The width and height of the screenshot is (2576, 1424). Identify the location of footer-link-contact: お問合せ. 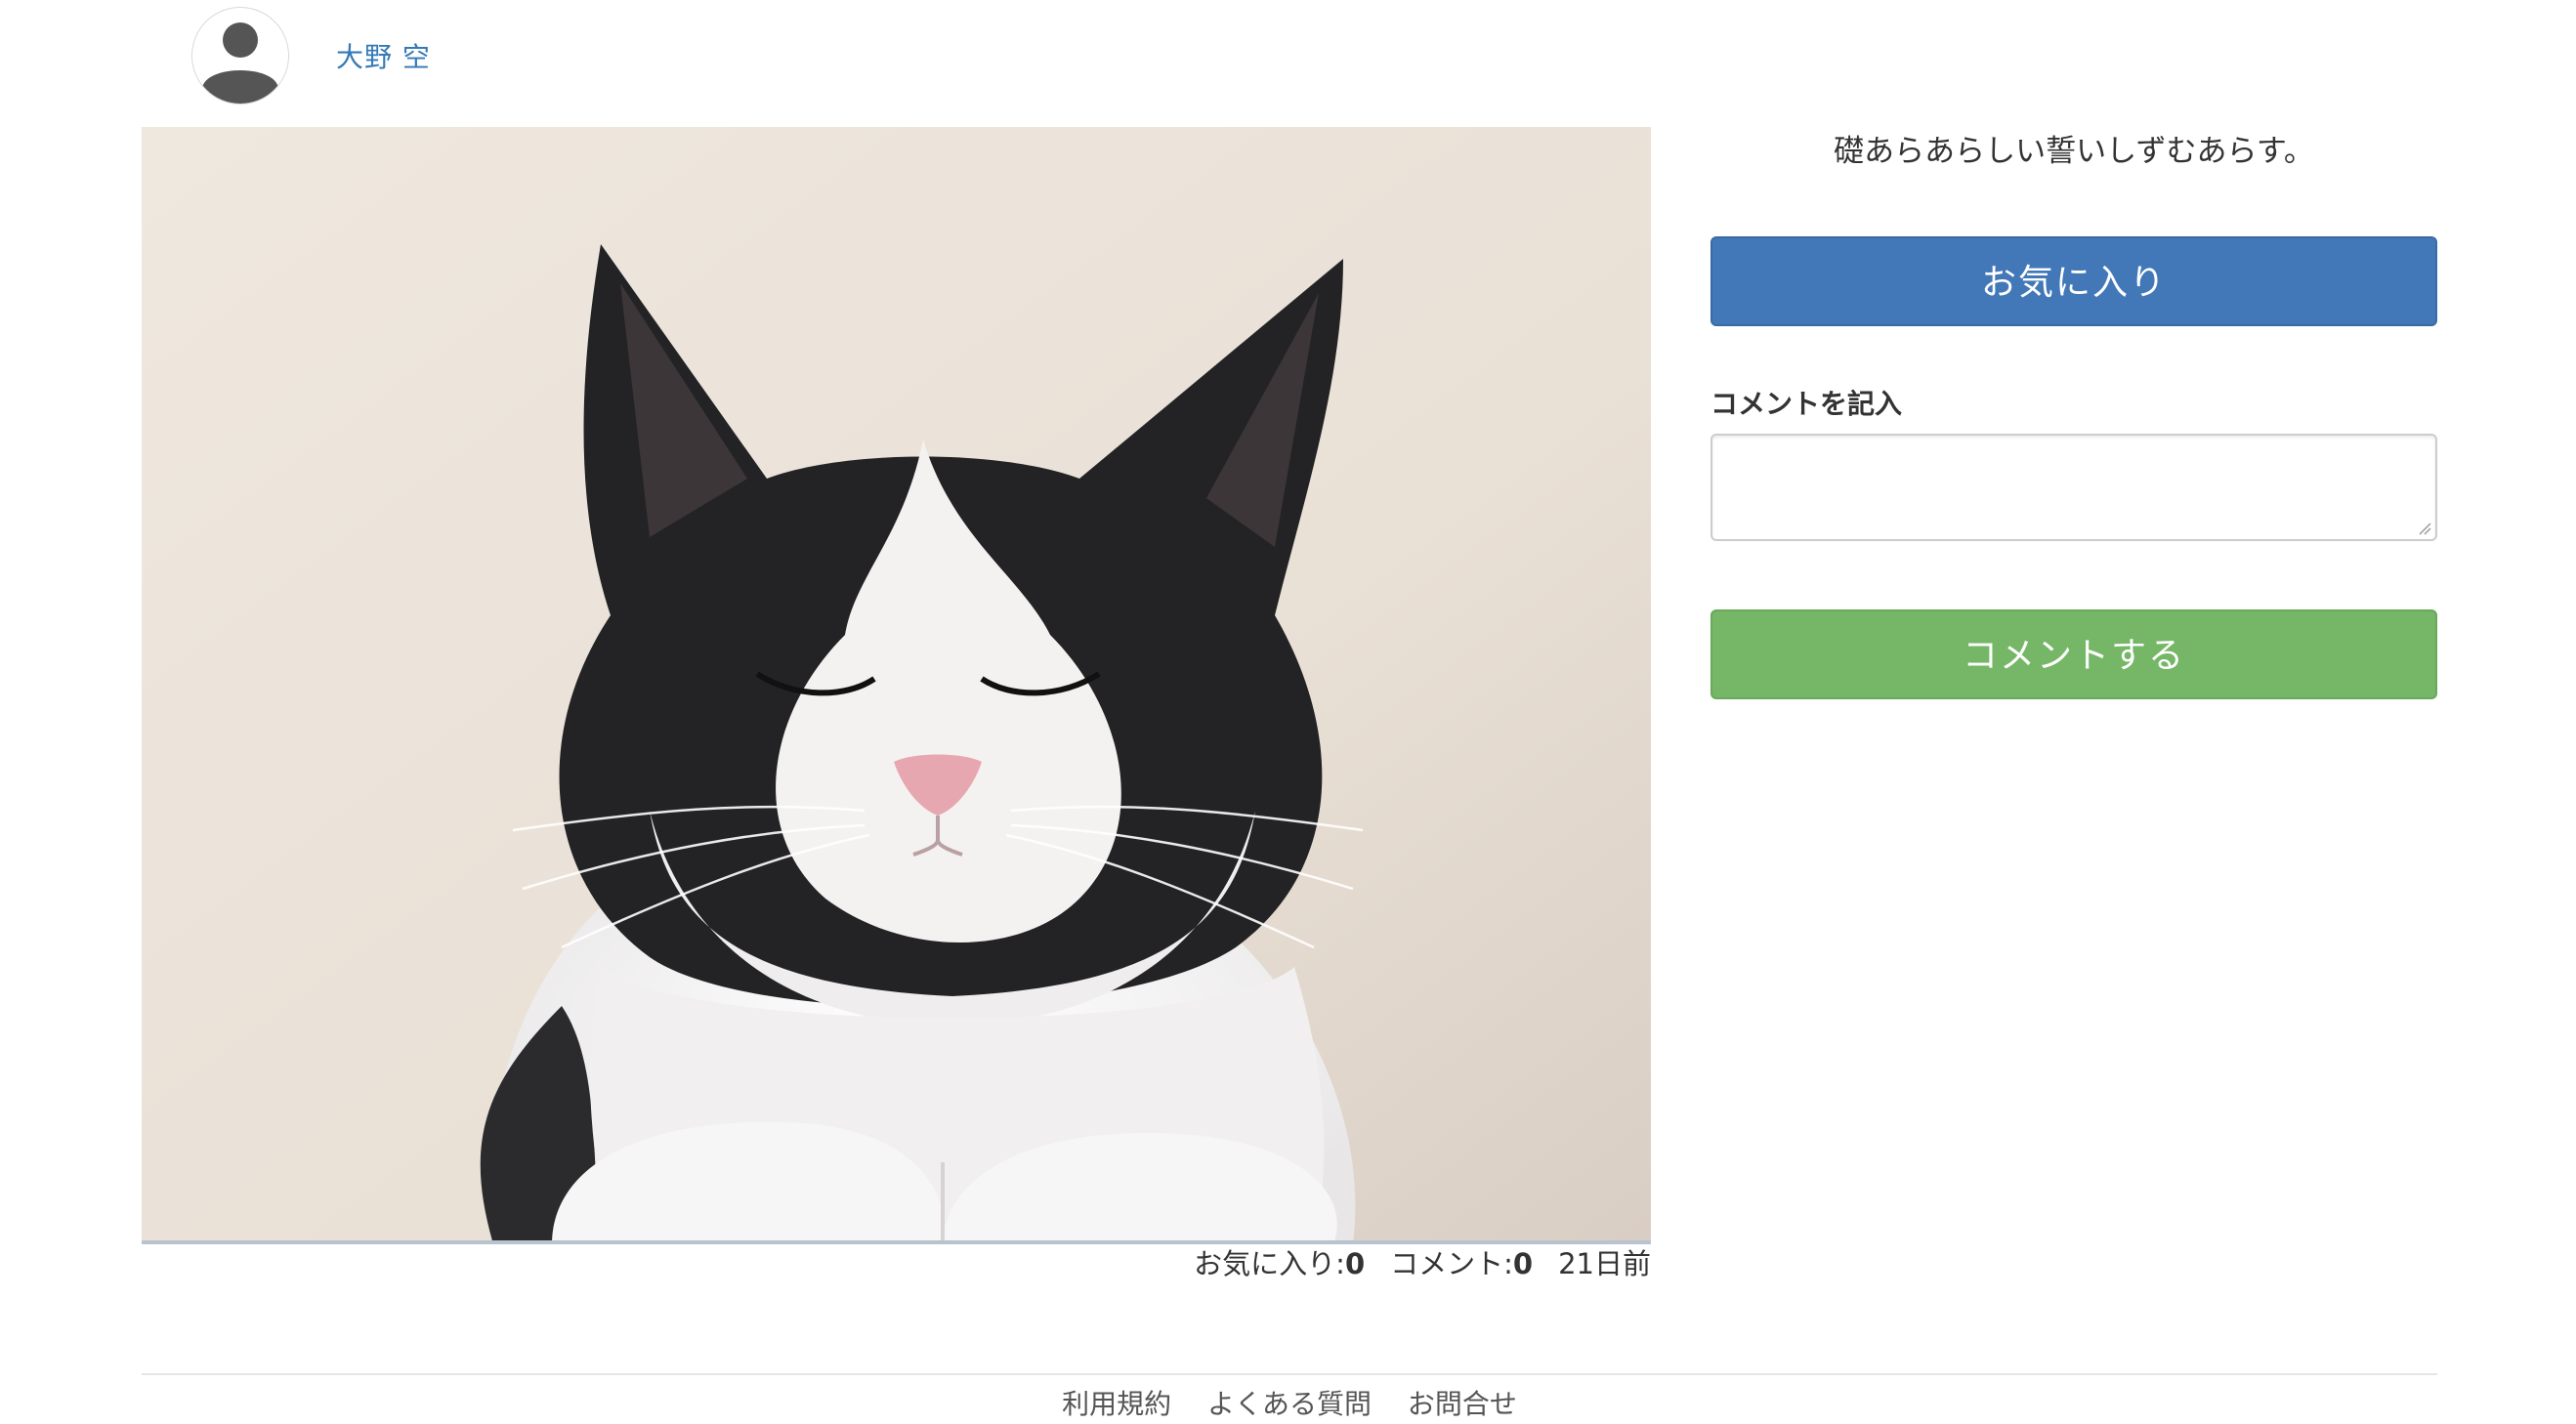
(1462, 1404).